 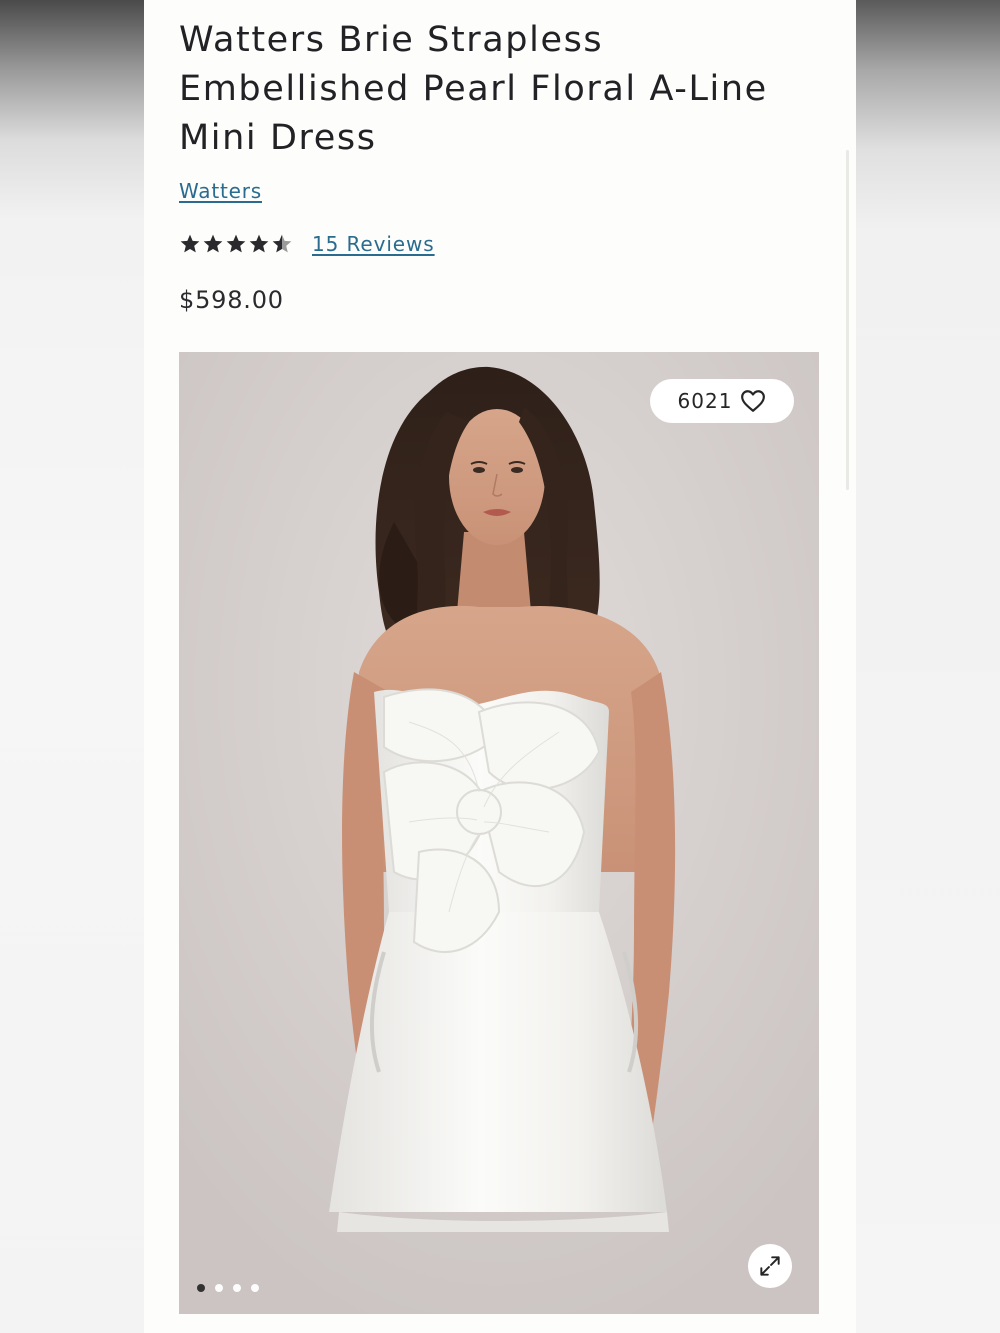 I want to click on product-price: $598.00, so click(x=231, y=300).